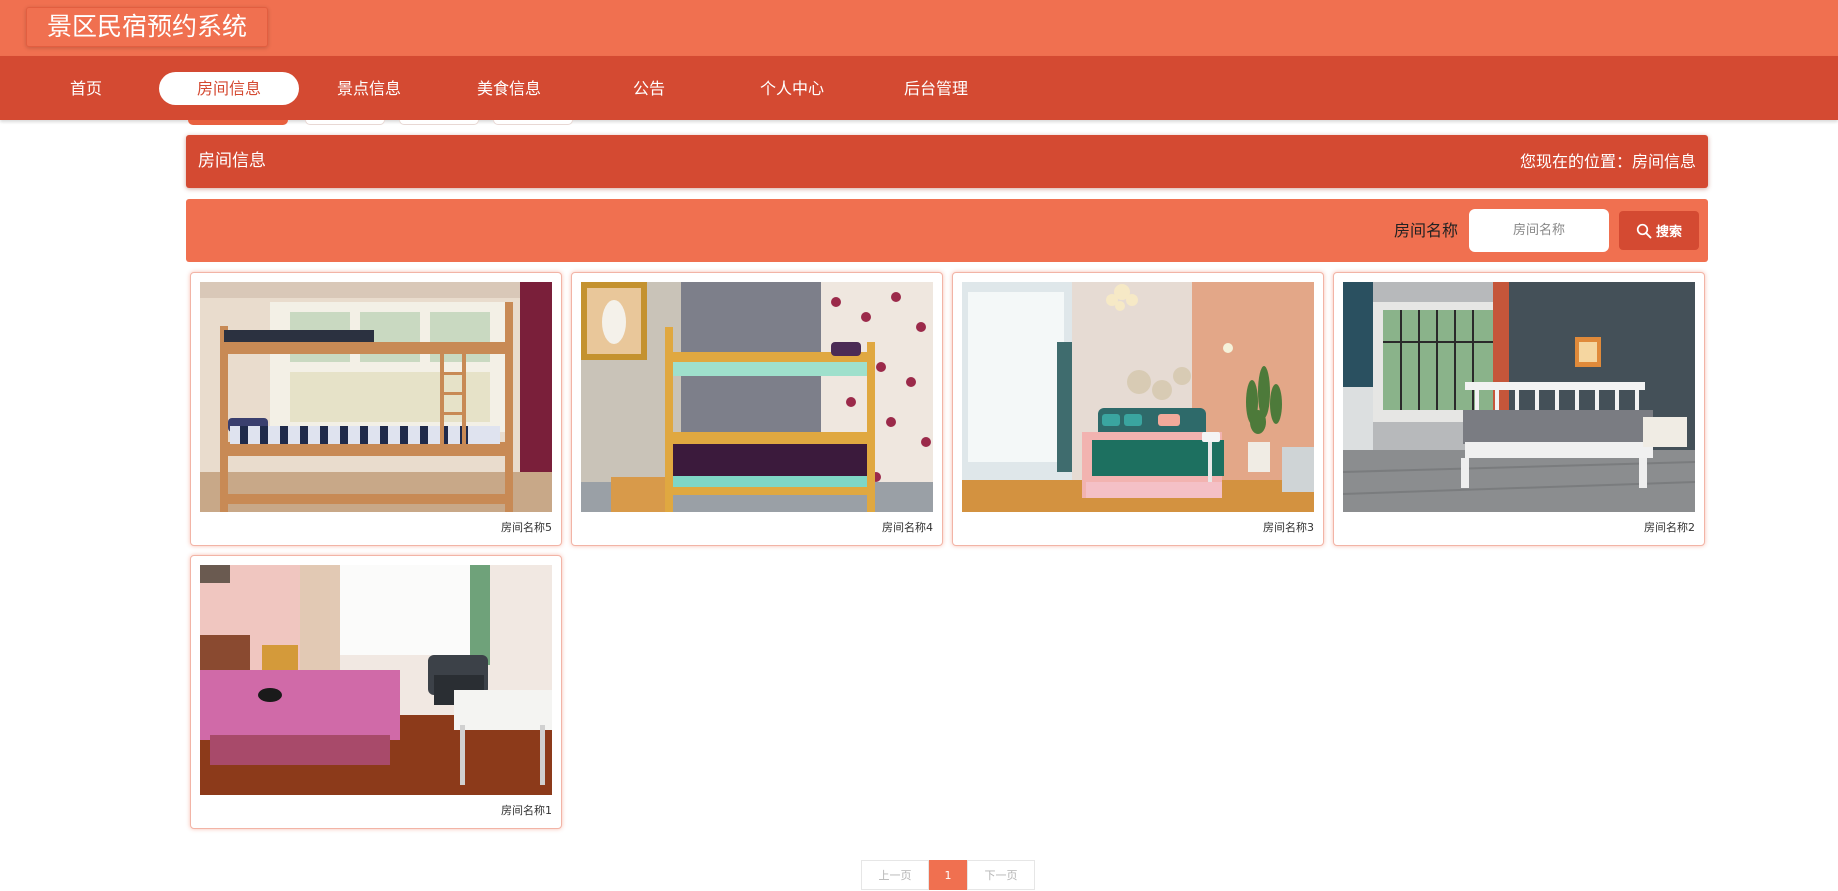 The image size is (1838, 891). What do you see at coordinates (649, 88) in the screenshot?
I see `nav-item-notices: 公告` at bounding box center [649, 88].